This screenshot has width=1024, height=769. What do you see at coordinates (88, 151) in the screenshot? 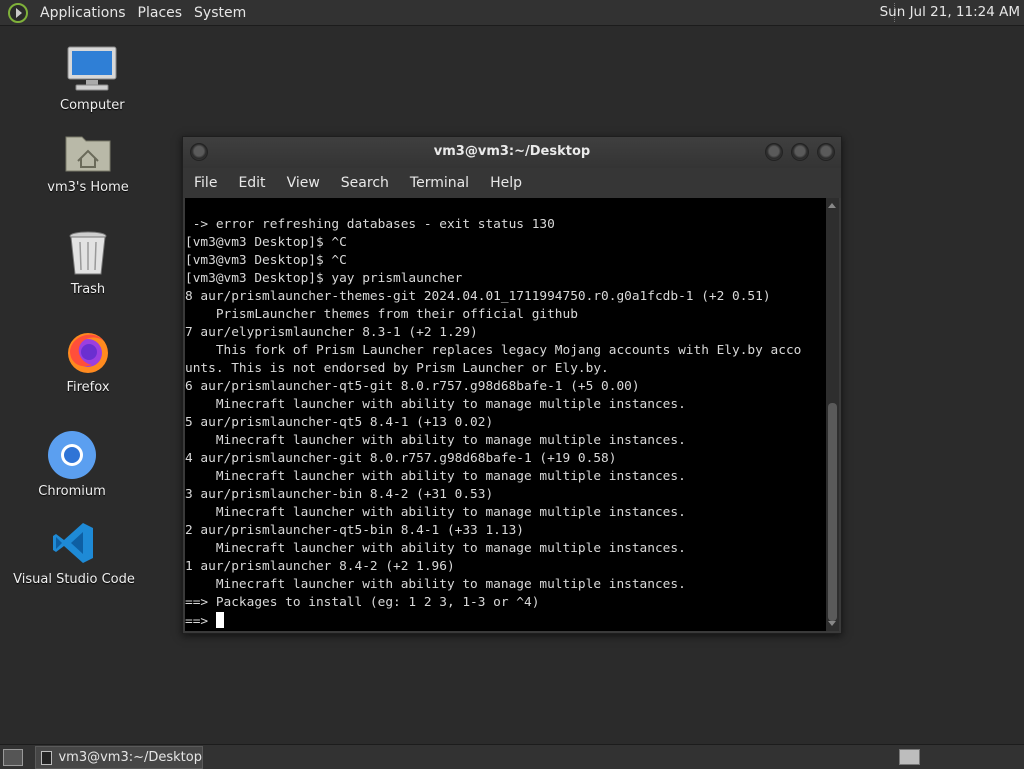
I see `home-folder-icon` at bounding box center [88, 151].